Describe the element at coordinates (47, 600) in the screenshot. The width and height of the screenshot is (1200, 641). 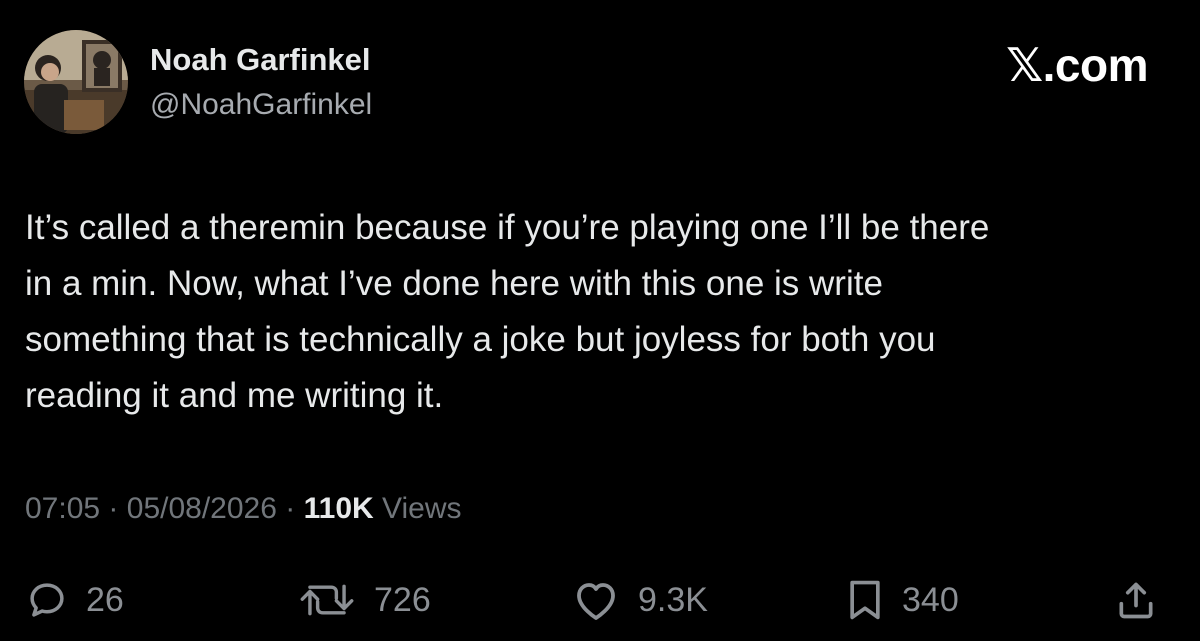
I see `reply-bubble-icon` at that location.